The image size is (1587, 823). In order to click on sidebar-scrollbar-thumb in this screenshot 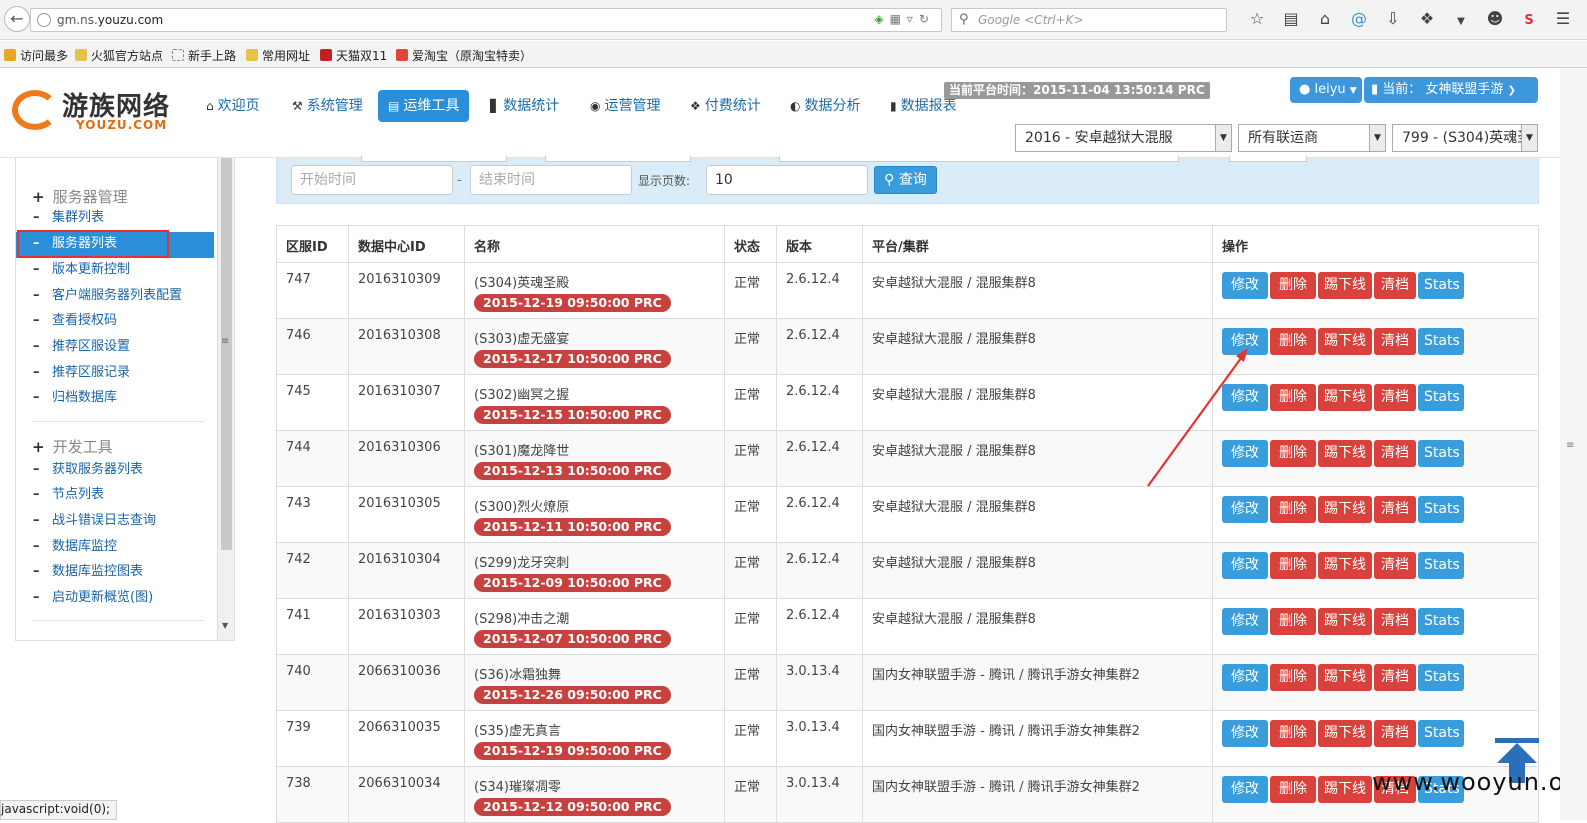, I will do `click(226, 354)`.